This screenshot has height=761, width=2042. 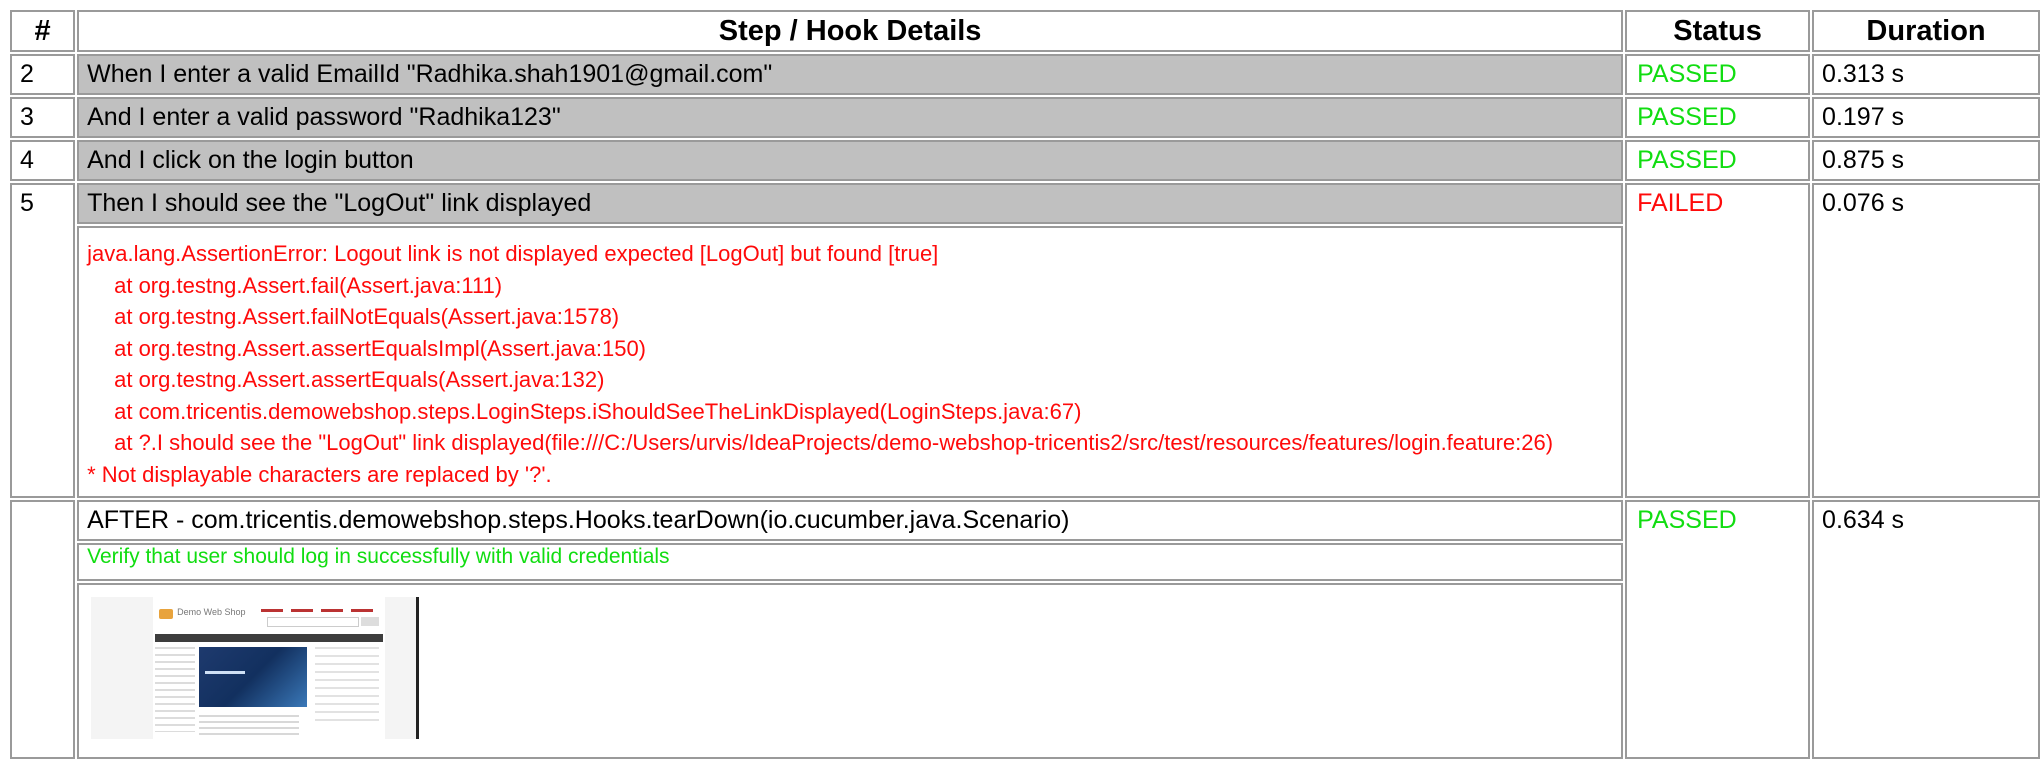 What do you see at coordinates (225, 672) in the screenshot?
I see `screenshot-banner-text` at bounding box center [225, 672].